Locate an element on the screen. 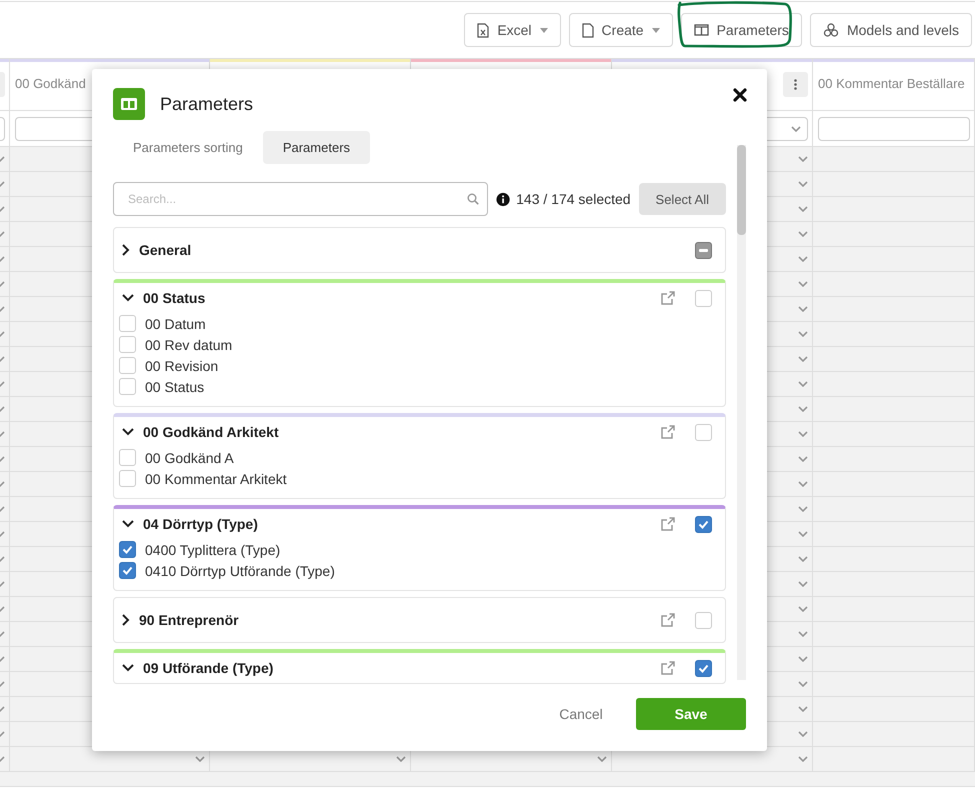 Image resolution: width=975 pixels, height=808 pixels. search-icon is located at coordinates (473, 199).